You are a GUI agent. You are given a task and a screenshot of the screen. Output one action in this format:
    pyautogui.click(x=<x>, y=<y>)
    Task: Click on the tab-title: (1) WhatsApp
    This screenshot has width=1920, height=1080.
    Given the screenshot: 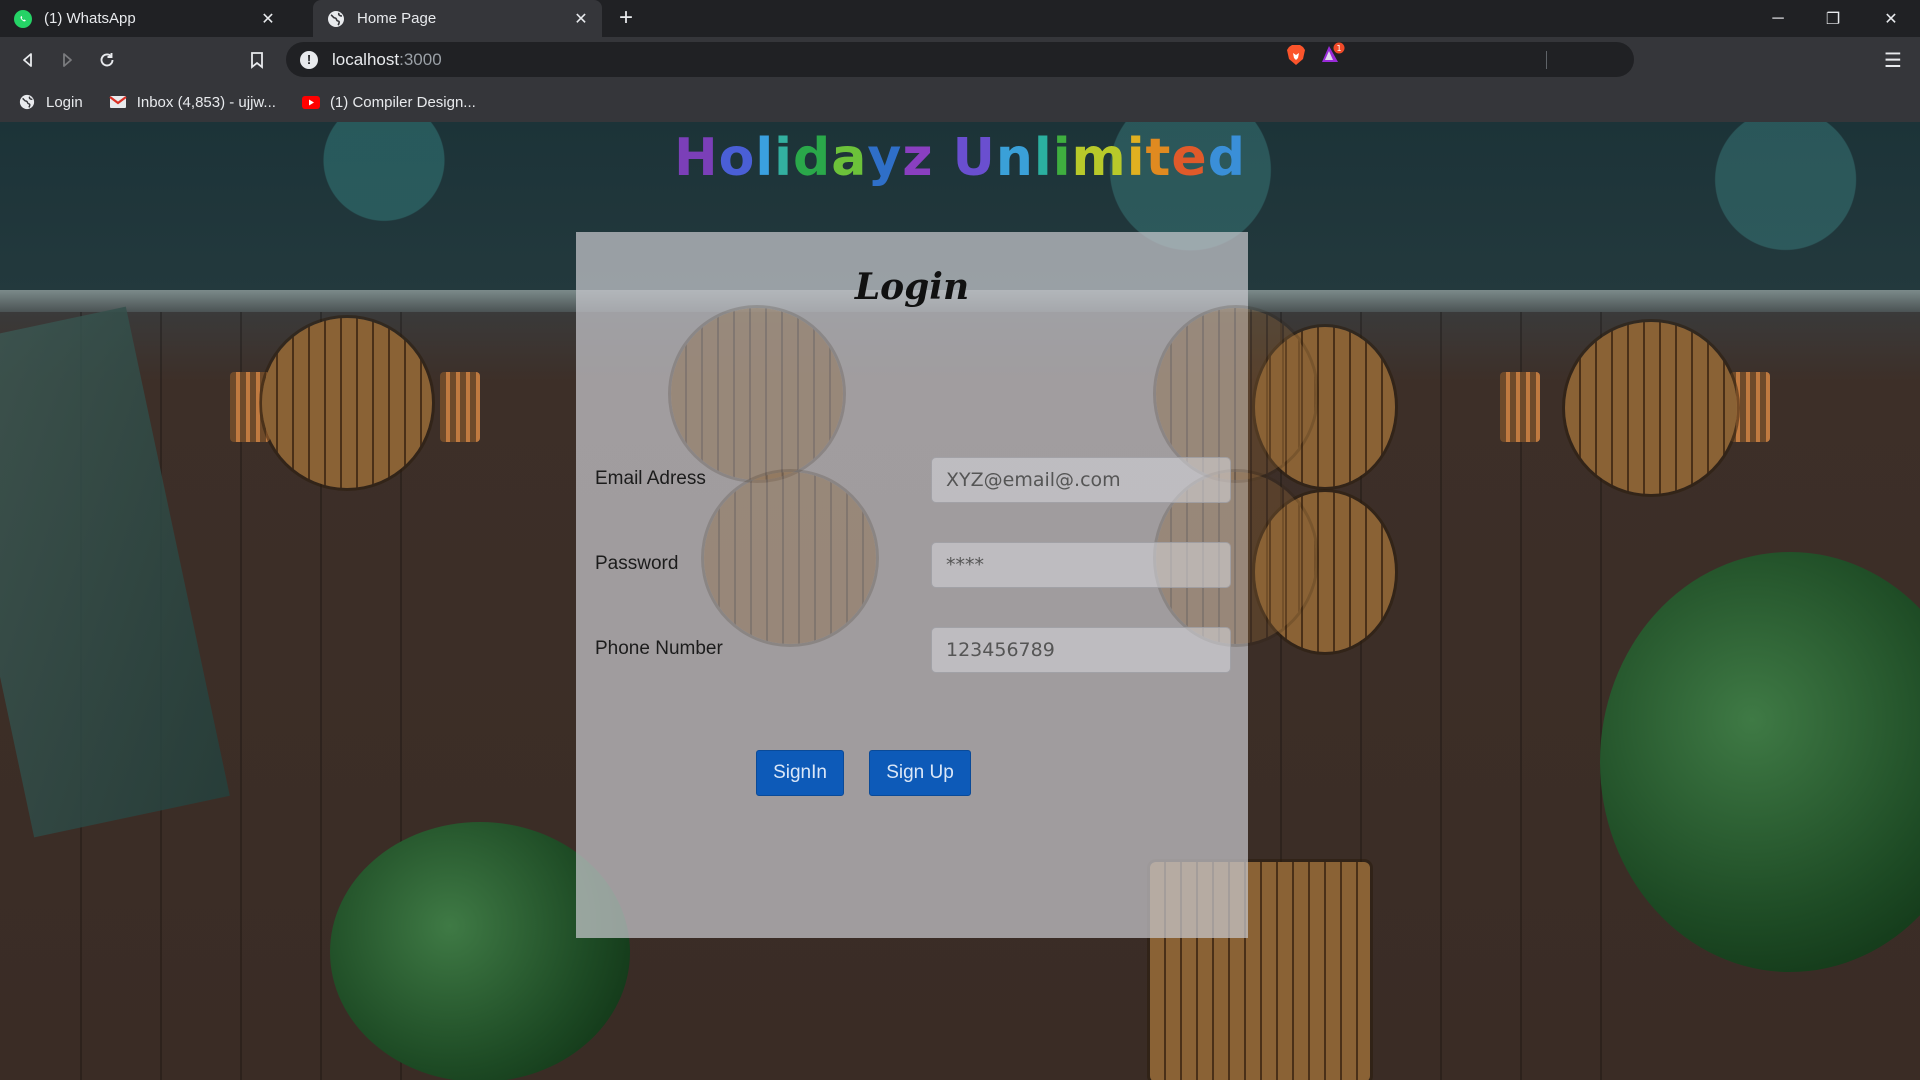 What is the action you would take?
    pyautogui.click(x=90, y=18)
    